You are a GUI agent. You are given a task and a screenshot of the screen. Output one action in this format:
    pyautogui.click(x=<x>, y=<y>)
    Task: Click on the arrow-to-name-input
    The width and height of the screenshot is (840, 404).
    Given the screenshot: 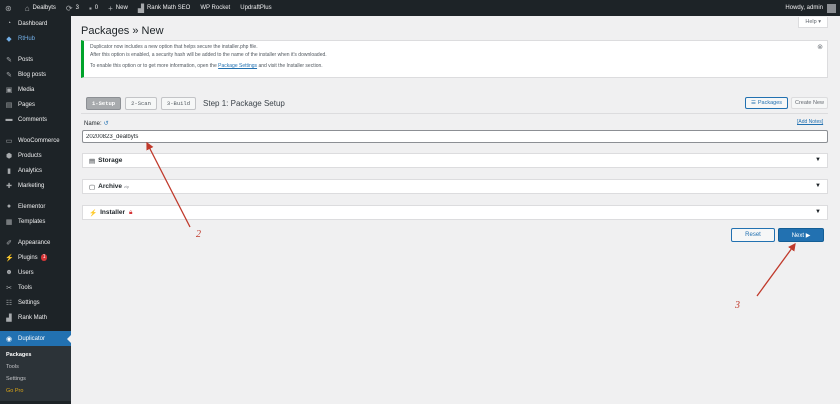 What is the action you would take?
    pyautogui.click(x=168, y=184)
    